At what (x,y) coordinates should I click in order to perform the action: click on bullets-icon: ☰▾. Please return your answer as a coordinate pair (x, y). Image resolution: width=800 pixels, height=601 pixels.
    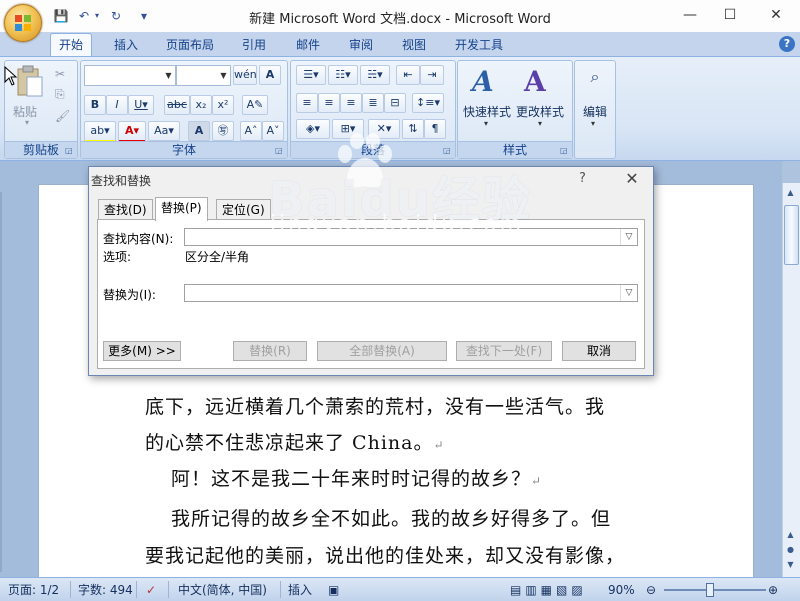
    Looking at the image, I should click on (311, 75).